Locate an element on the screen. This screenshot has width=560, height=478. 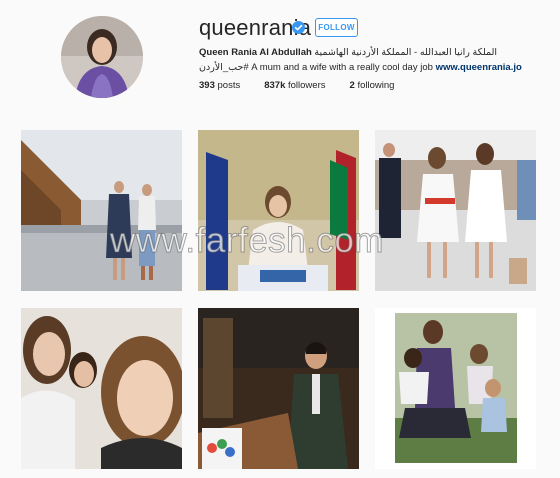
profile-stats: 393 posts 837k followers 2 following is located at coordinates (308, 85).